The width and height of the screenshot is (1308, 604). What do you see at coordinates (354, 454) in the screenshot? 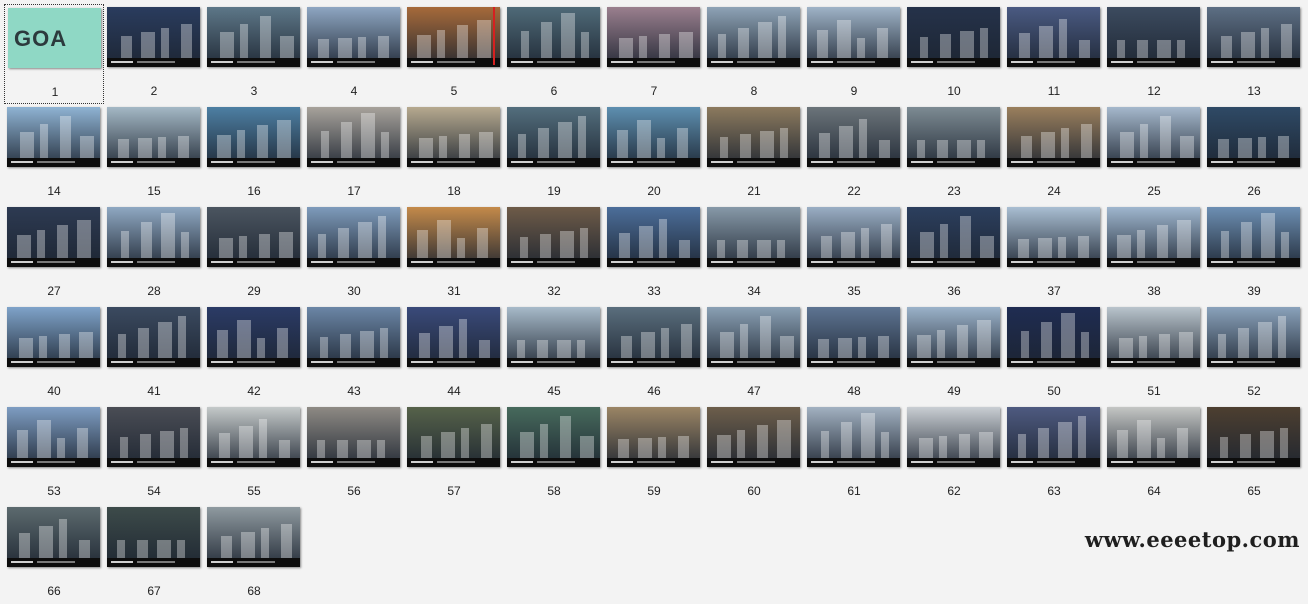
I see `slide-thumbnail: 56` at bounding box center [354, 454].